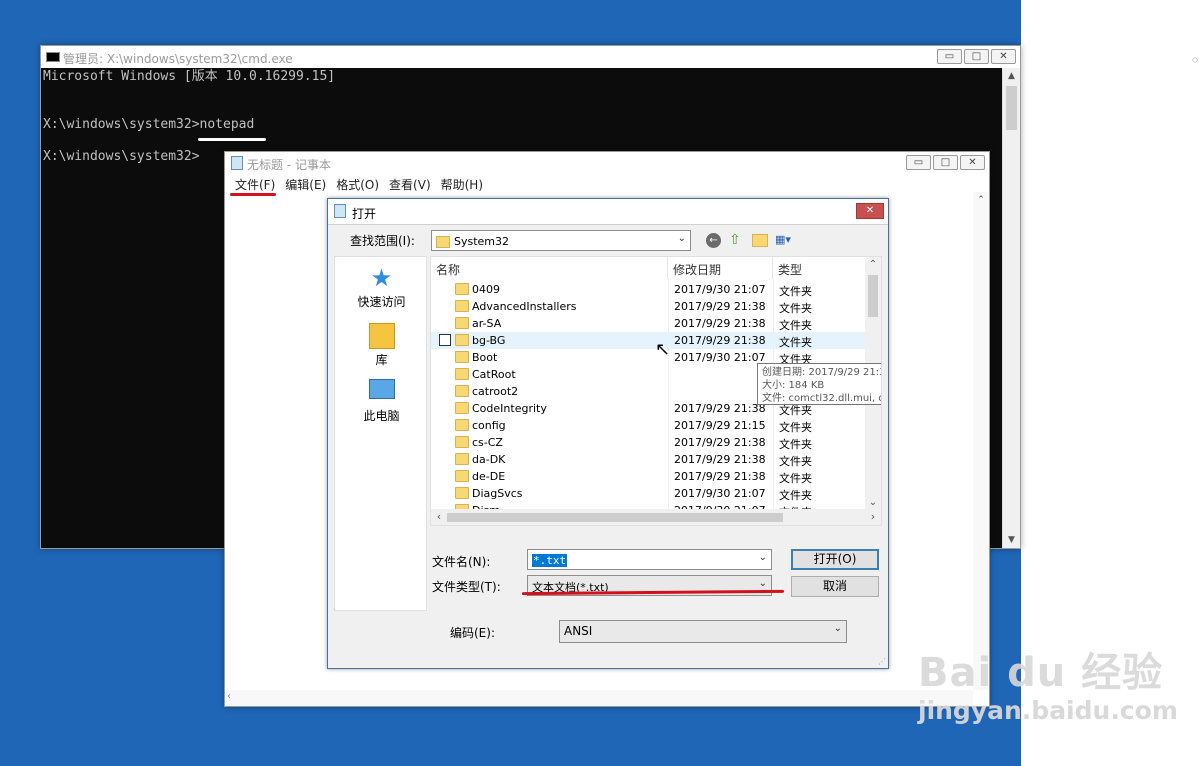 This screenshot has width=1199, height=766. Describe the element at coordinates (649, 340) in the screenshot. I see `file-row: bg-BG 2017/9/29 21:38 文件夹` at that location.